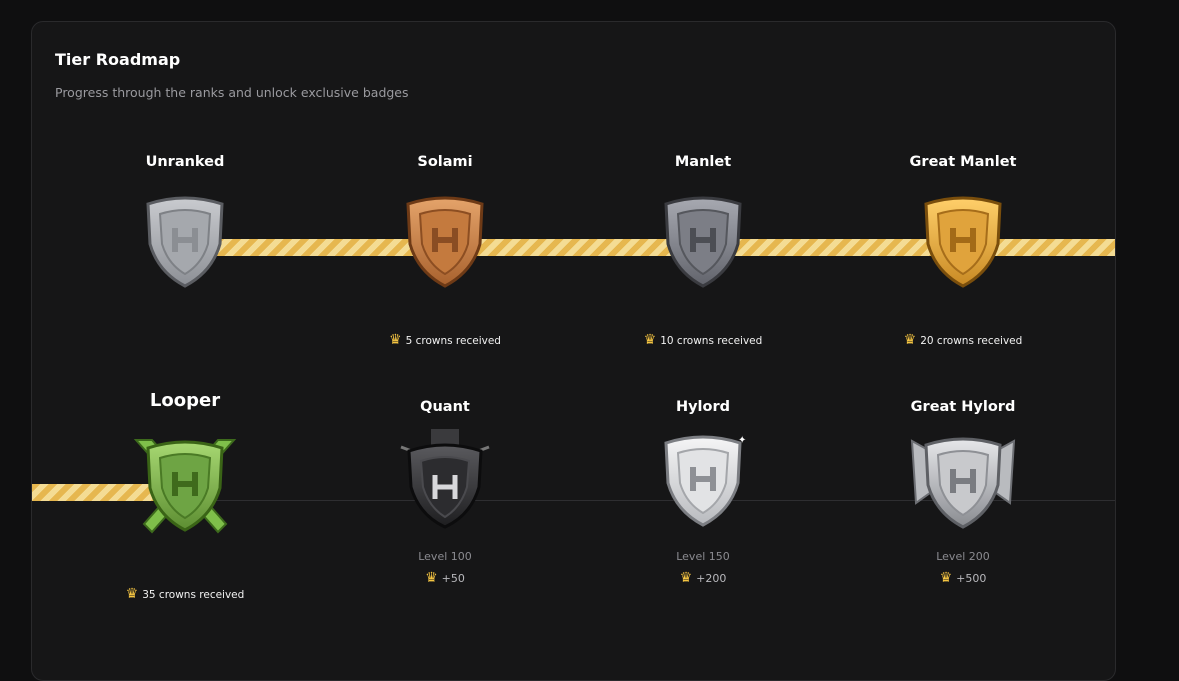 This screenshot has height=681, width=1179. Describe the element at coordinates (703, 340) in the screenshot. I see `requirement: ♛ 10 crowns received` at that location.